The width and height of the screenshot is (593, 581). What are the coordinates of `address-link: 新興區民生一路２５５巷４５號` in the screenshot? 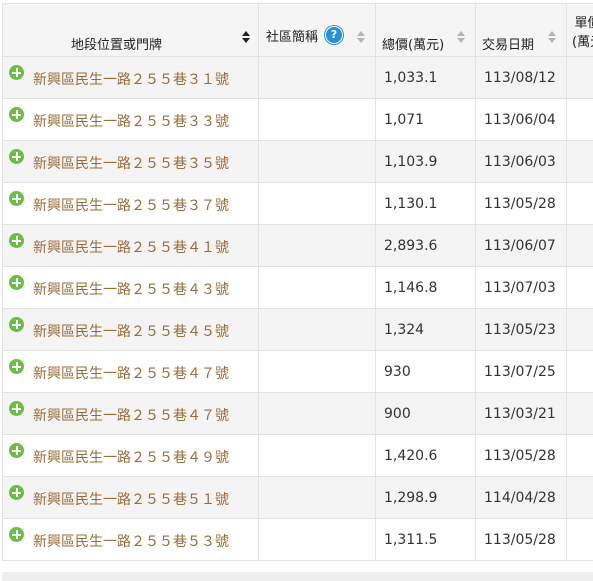 It's located at (131, 331).